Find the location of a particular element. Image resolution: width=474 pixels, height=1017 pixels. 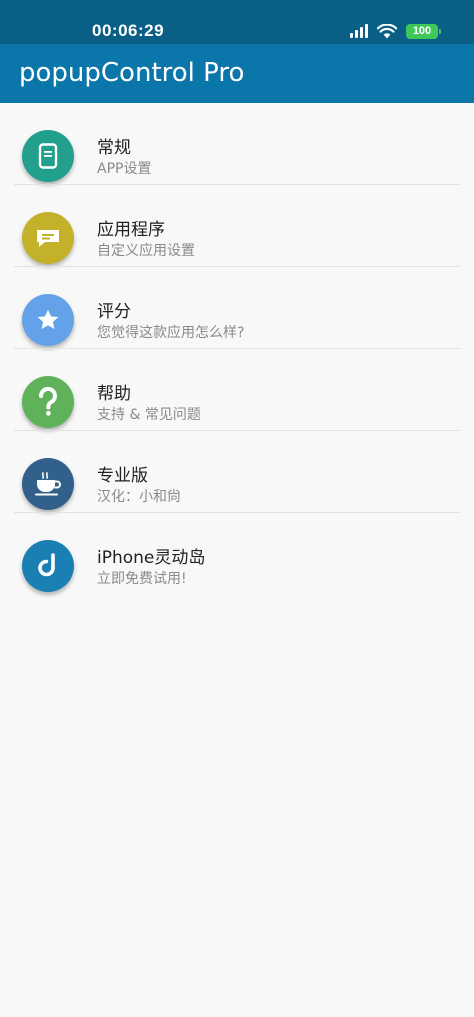

menu-item-title: 应用程序 is located at coordinates (131, 230).